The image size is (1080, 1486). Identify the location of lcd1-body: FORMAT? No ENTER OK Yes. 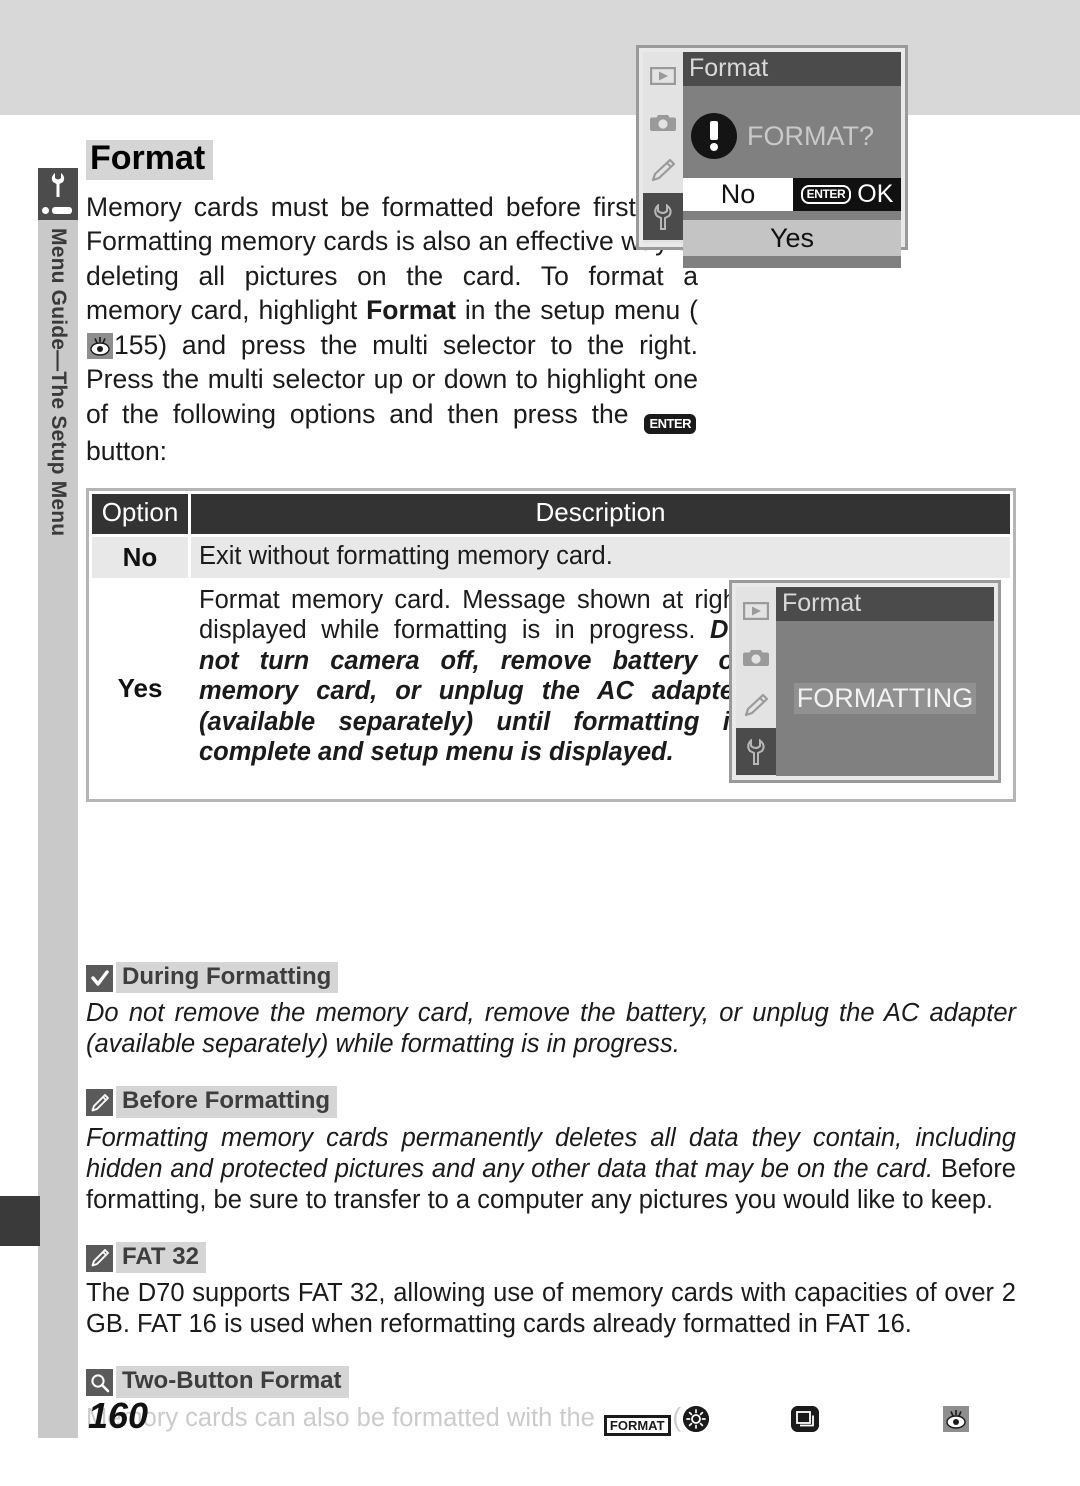
(792, 177).